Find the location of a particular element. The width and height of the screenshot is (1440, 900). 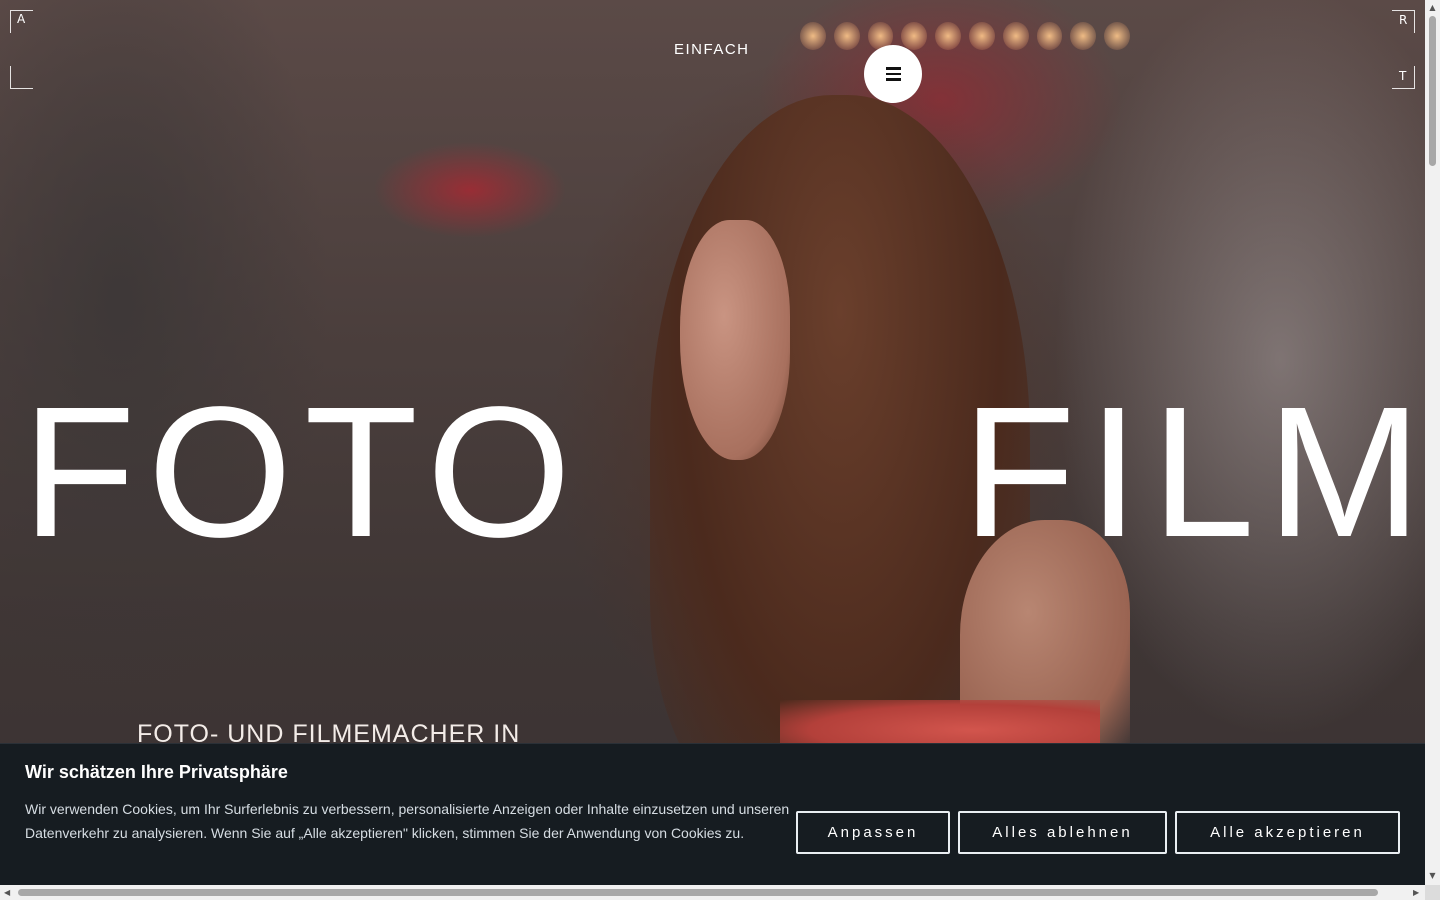

vertical-scrollbar: ▲ ▼ is located at coordinates (1432, 442).